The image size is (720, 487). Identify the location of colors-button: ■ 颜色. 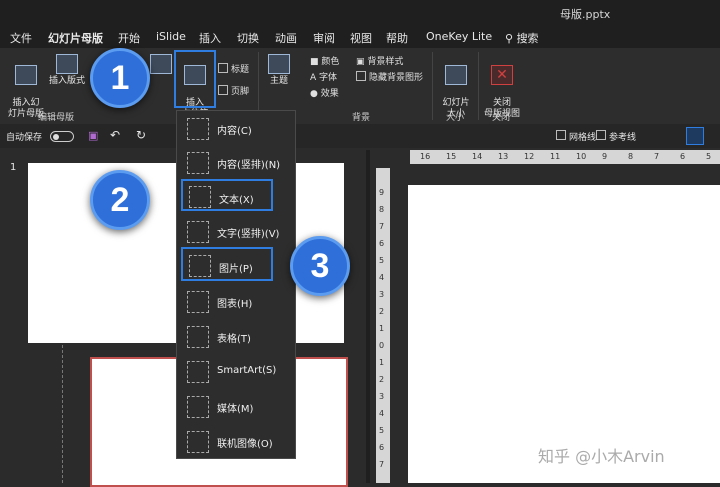
(324, 60).